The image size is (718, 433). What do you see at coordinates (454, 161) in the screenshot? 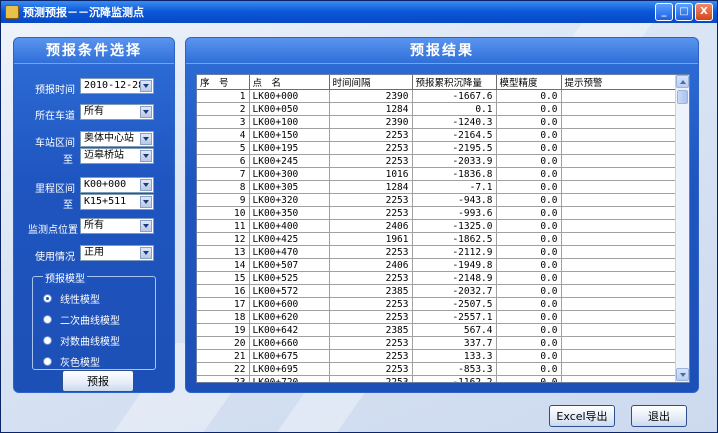
I see `table-cell: -2033.9` at bounding box center [454, 161].